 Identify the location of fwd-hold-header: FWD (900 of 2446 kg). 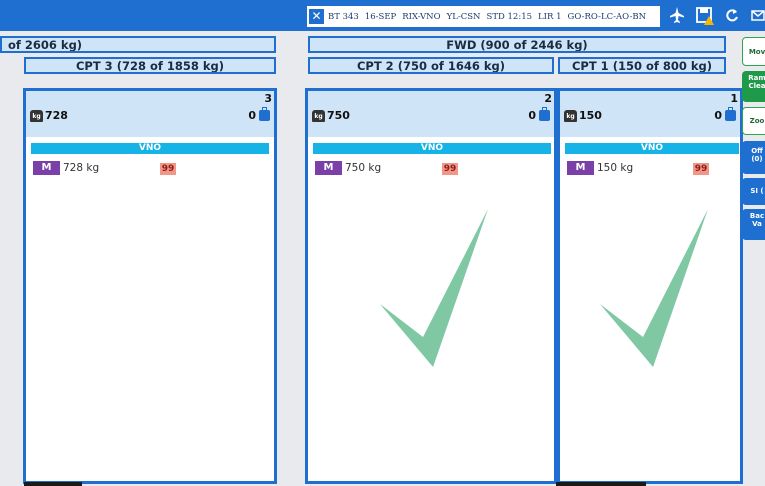
(517, 44).